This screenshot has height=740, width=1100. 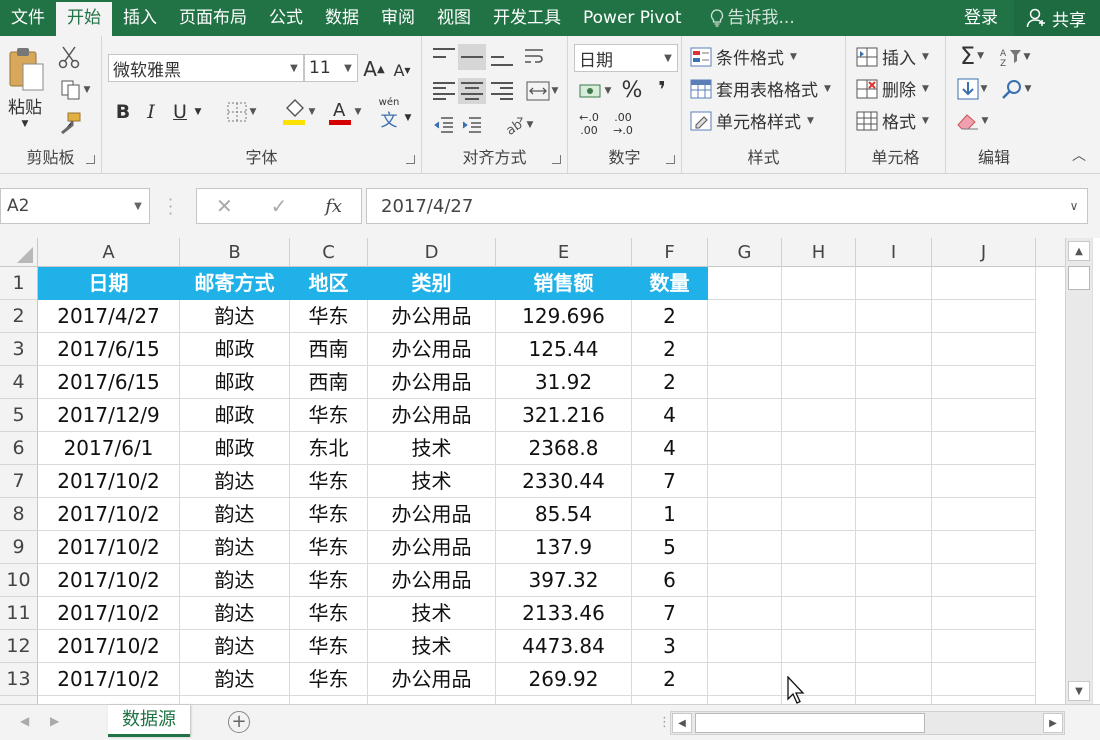 I want to click on insert-cells-button: 插入 ▼, so click(x=892, y=56).